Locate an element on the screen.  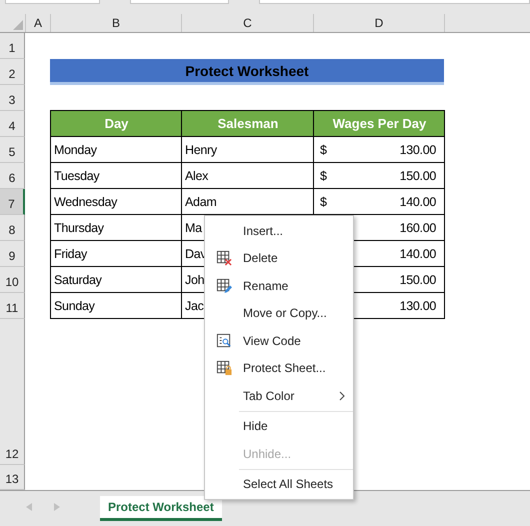
row-number: 1 is located at coordinates (12, 46).